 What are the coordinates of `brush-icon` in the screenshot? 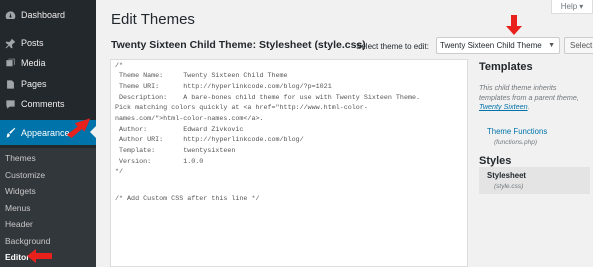 It's located at (10, 133).